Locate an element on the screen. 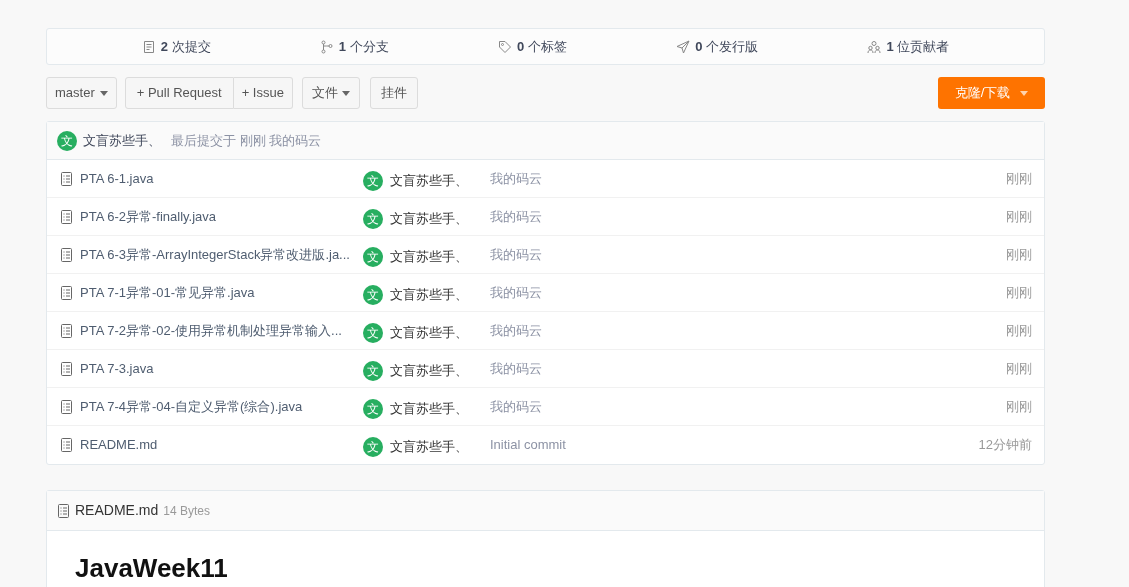  pull-request-button: + Pull Request is located at coordinates (179, 93).